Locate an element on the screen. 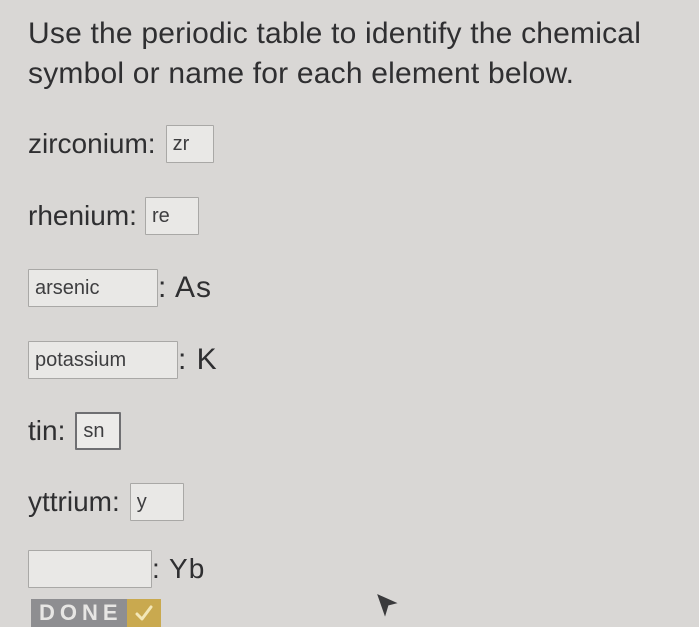 Image resolution: width=699 pixels, height=627 pixels. question-yttrium: yttrium: is located at coordinates (106, 502).